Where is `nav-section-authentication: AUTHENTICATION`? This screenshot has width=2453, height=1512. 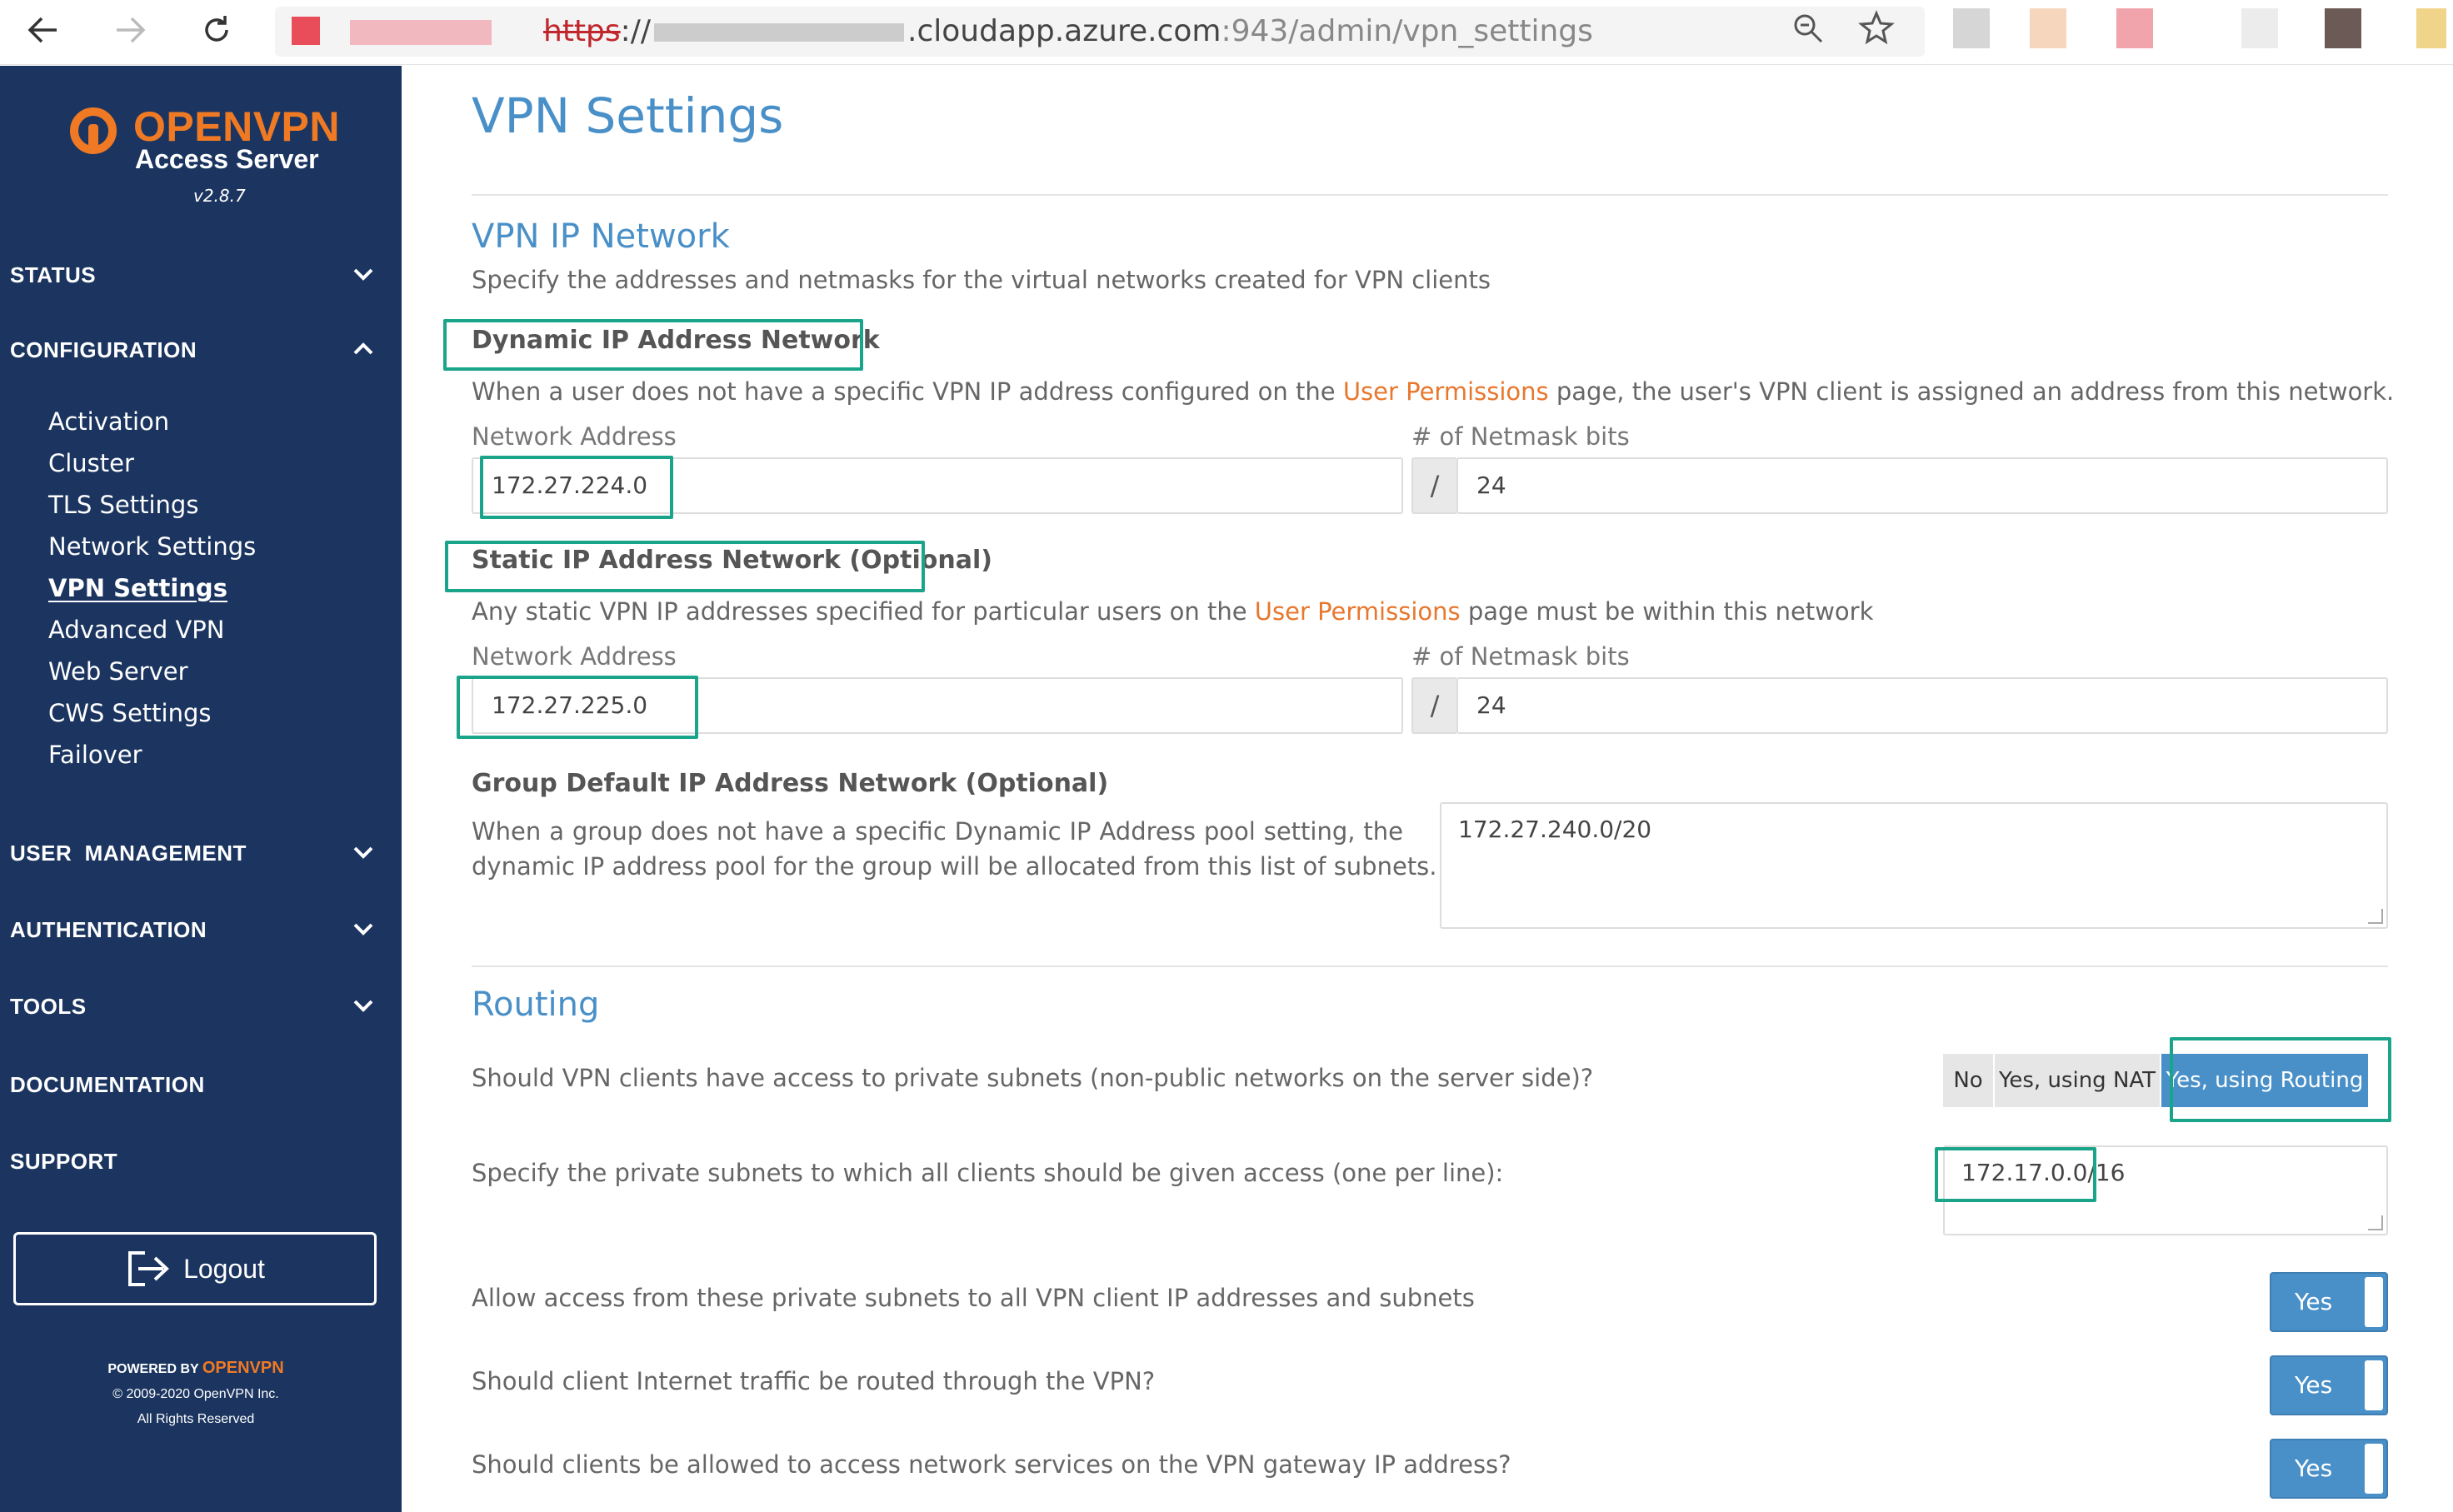
nav-section-authentication: AUTHENTICATION is located at coordinates (199, 930).